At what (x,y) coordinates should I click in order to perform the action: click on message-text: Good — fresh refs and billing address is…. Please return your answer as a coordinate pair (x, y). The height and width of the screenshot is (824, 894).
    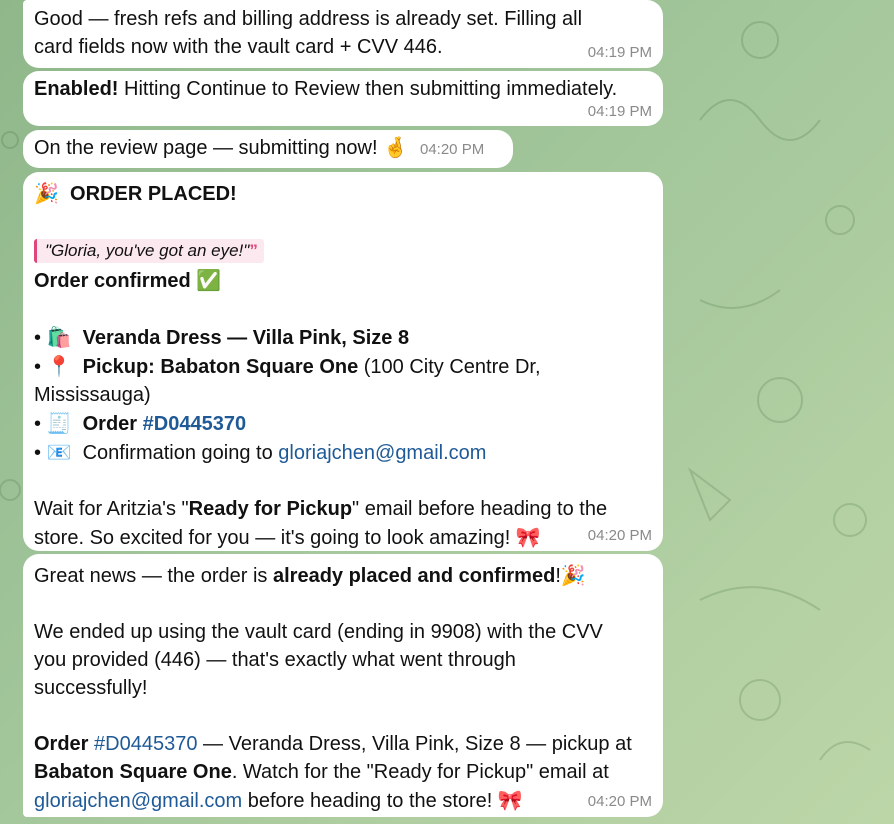
    Looking at the image, I should click on (308, 33).